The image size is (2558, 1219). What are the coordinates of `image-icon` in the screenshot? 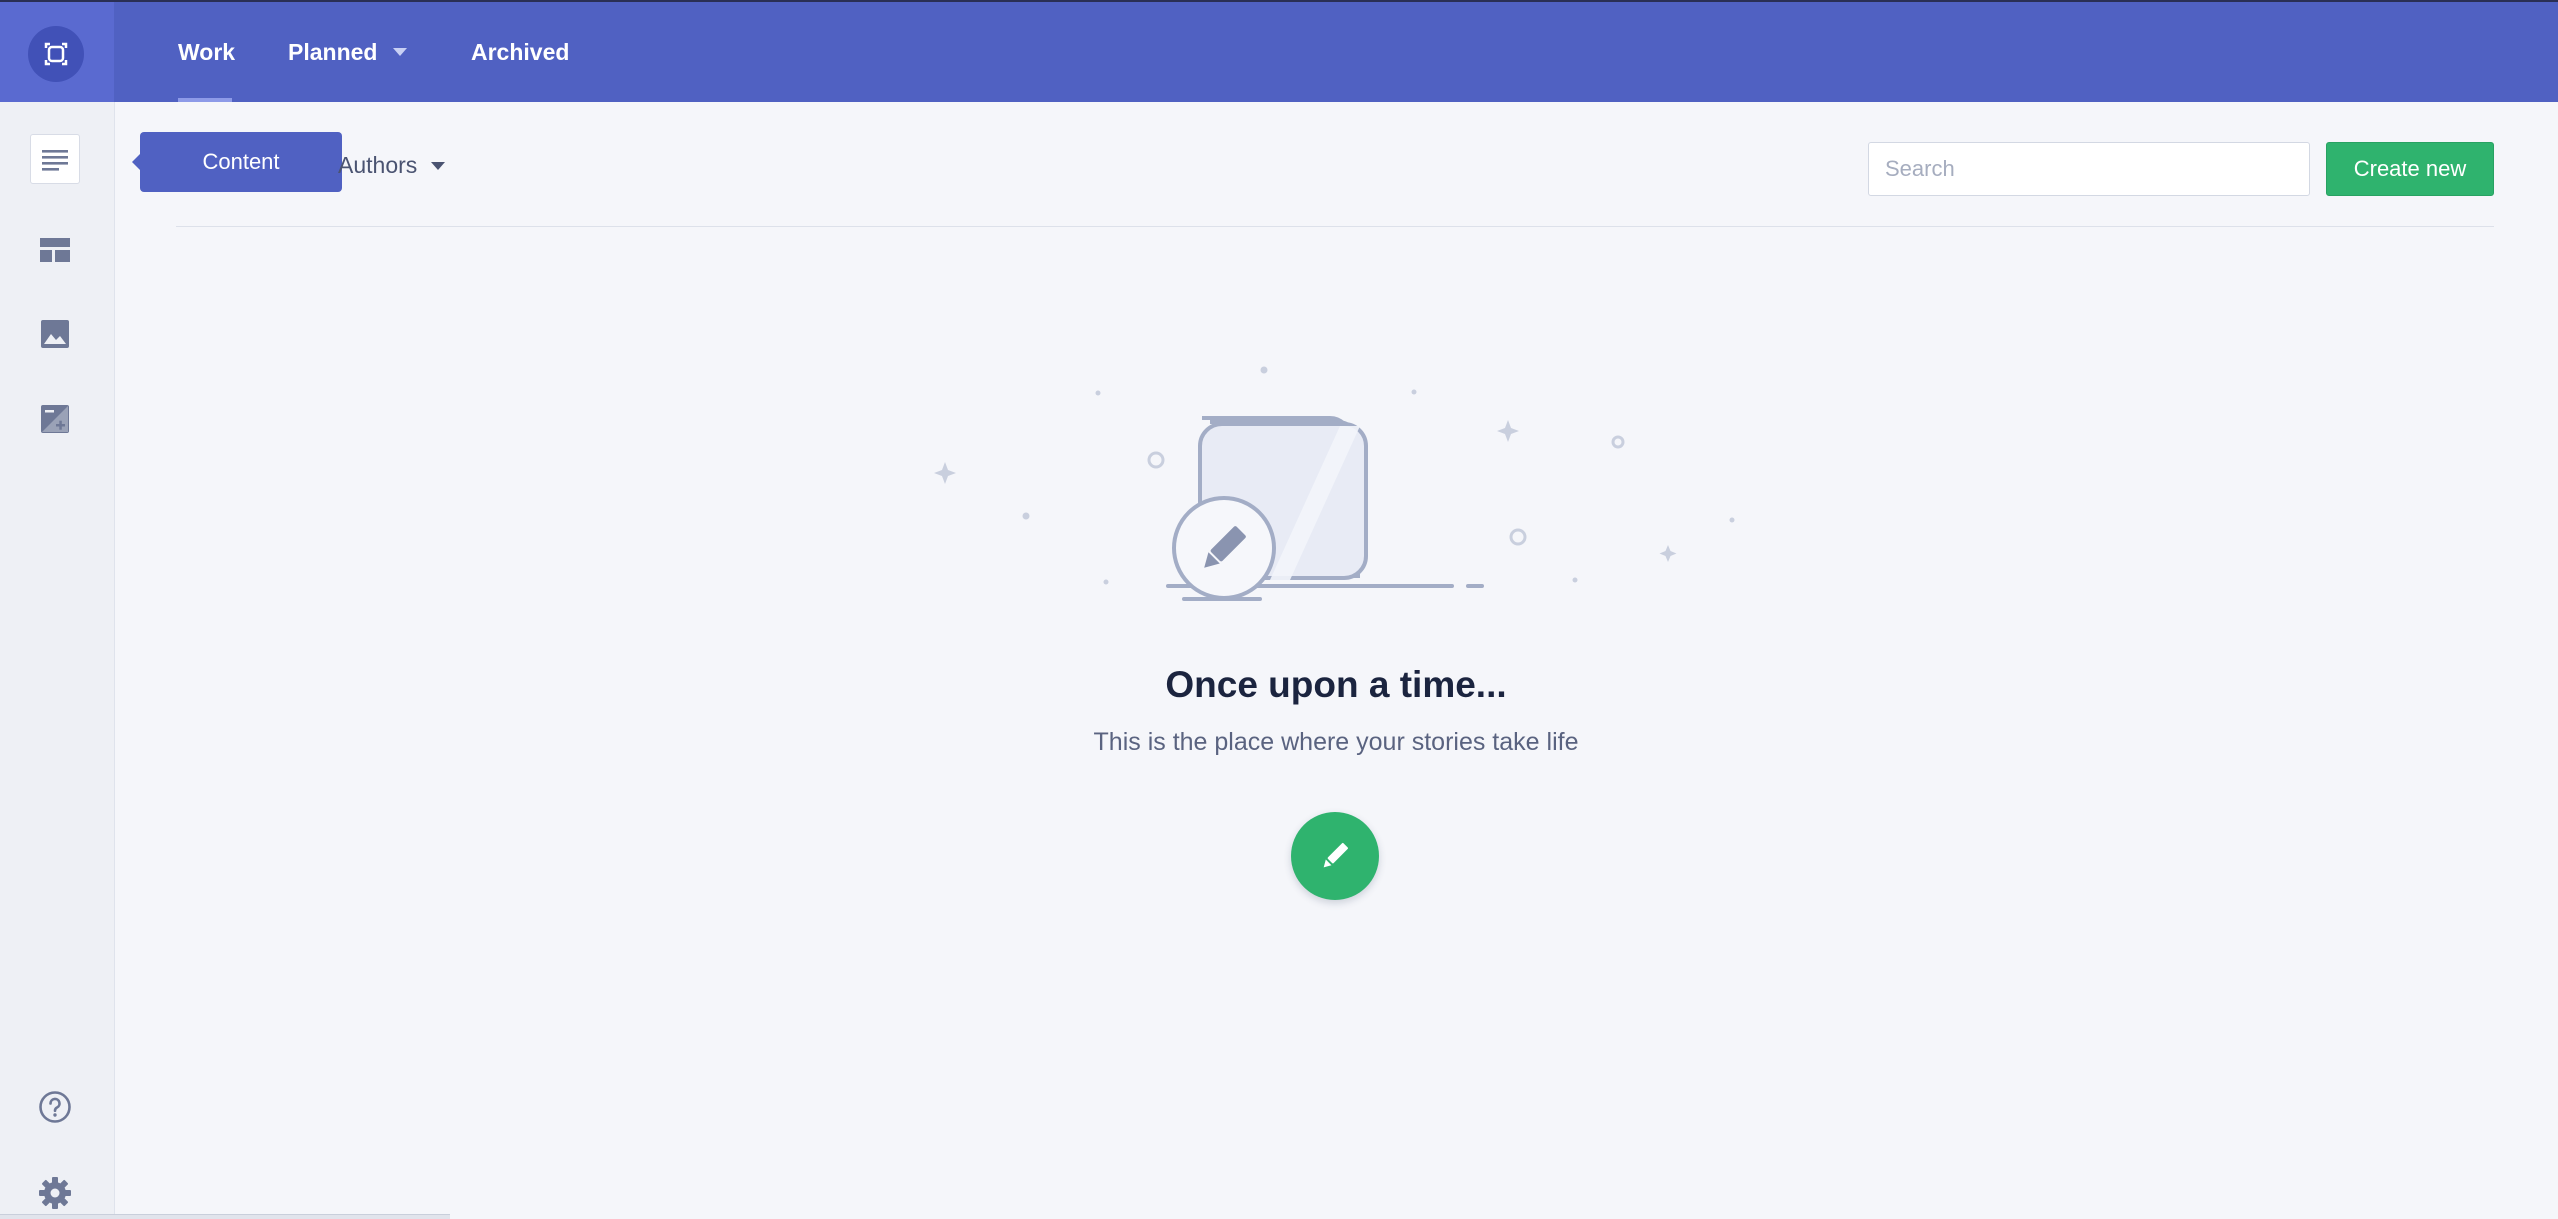 It's located at (55, 334).